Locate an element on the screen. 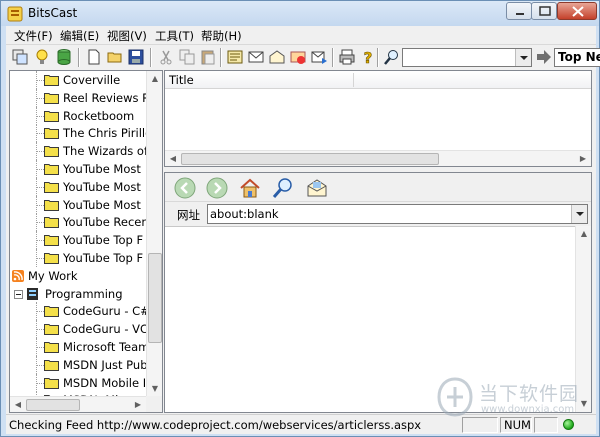 The width and height of the screenshot is (600, 437). tree-item: Reel Reviews Ra is located at coordinates (78, 97).